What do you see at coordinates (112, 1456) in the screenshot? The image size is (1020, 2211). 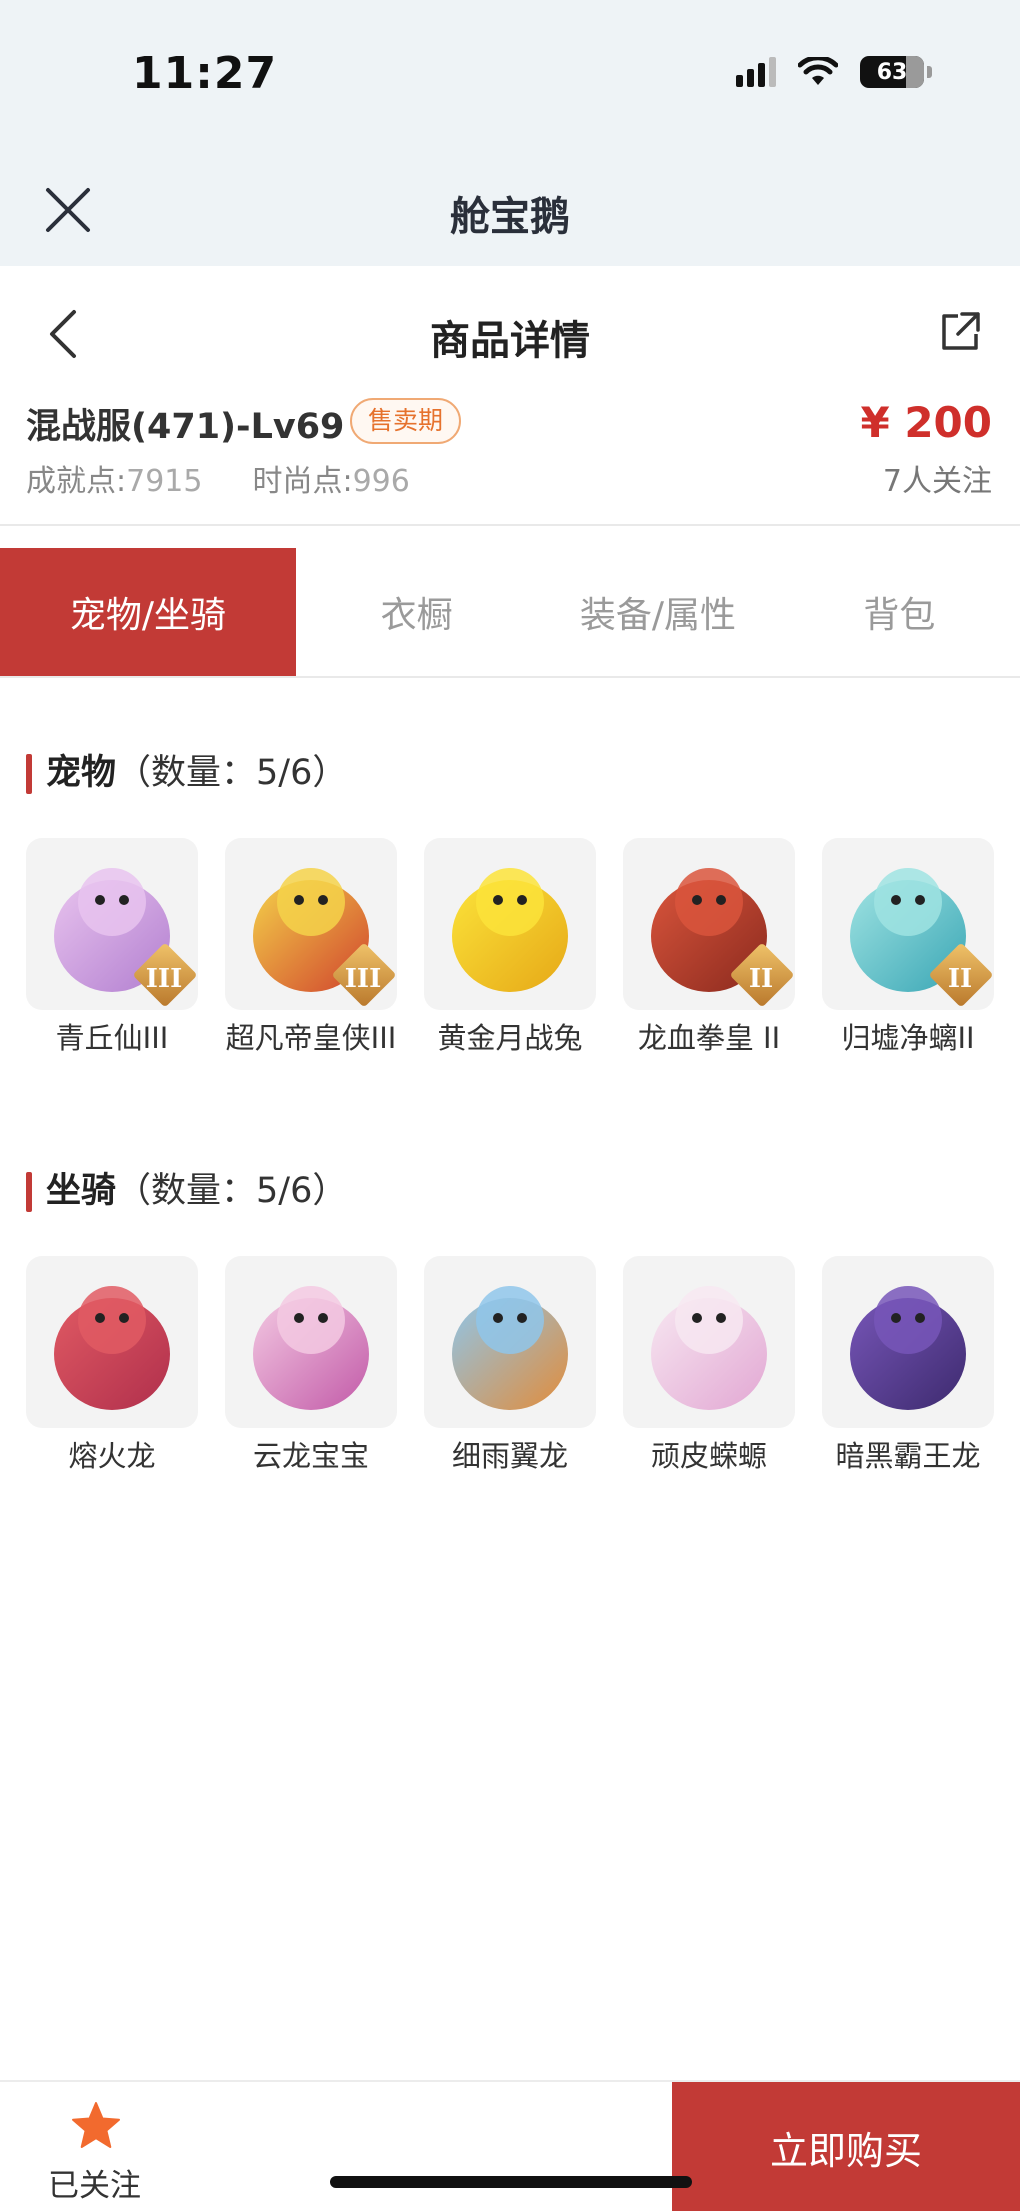 I see `item-name: 熔火龙` at bounding box center [112, 1456].